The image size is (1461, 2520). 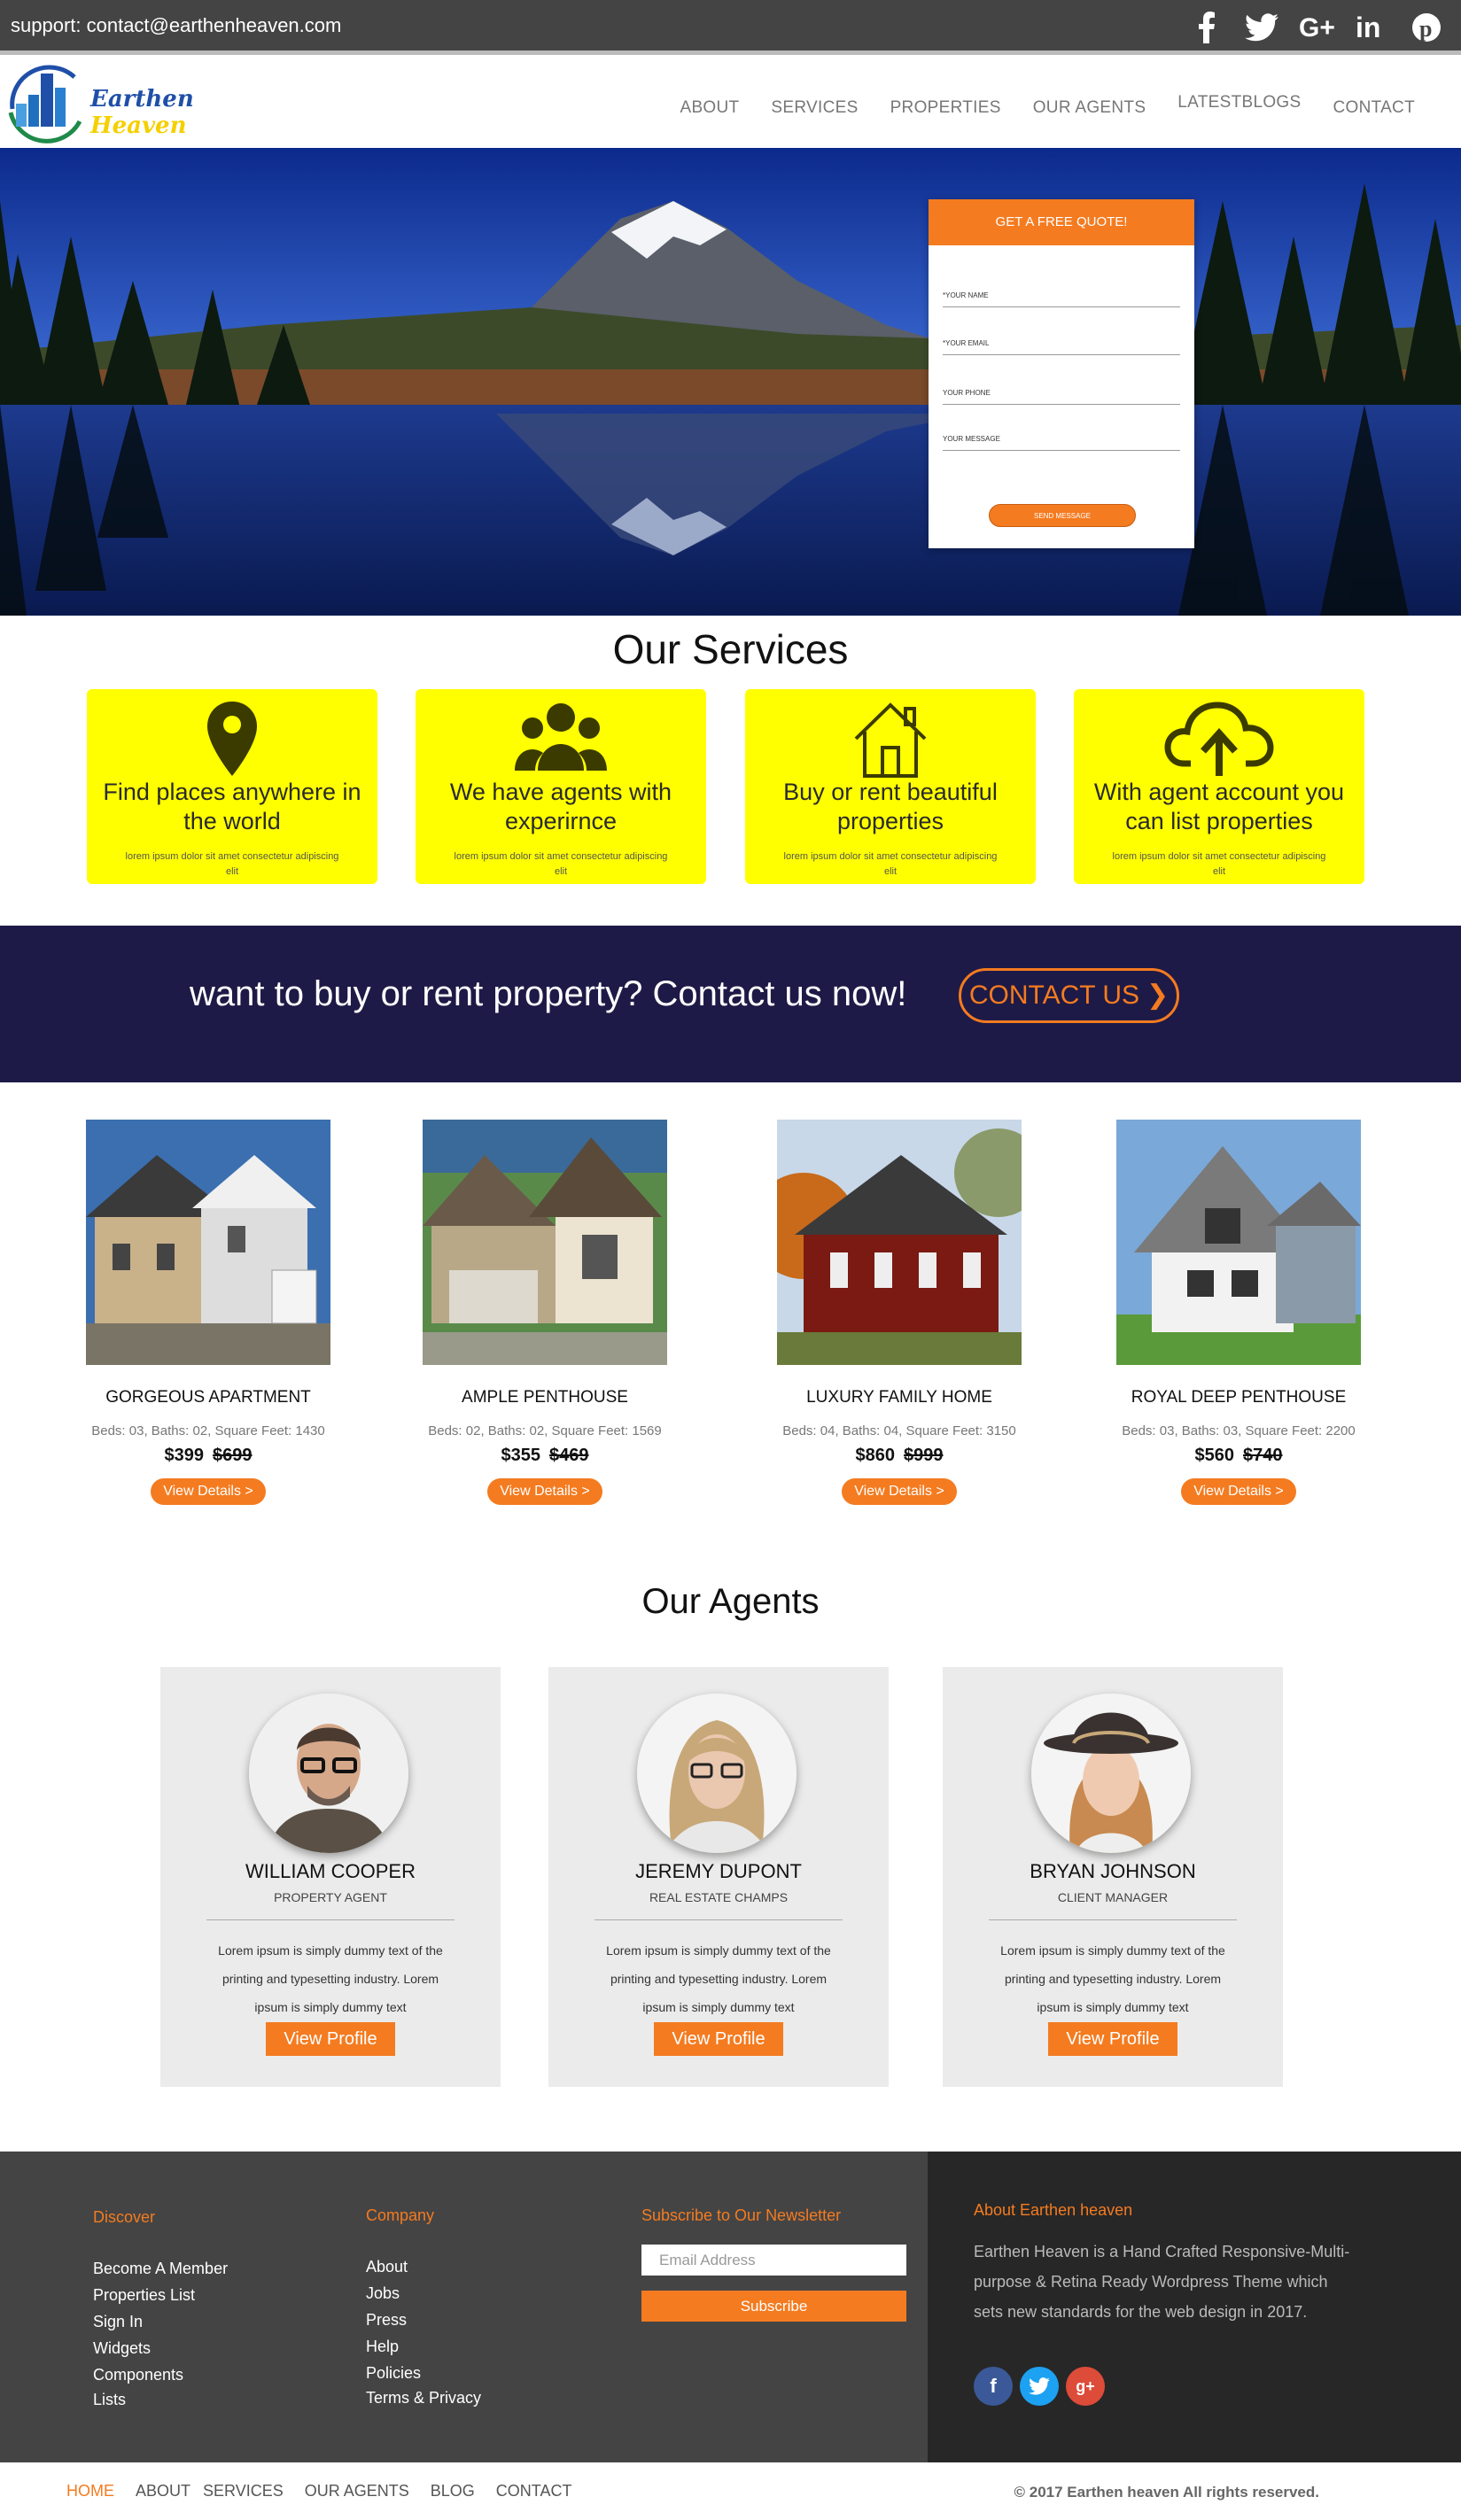 What do you see at coordinates (423, 2398) in the screenshot?
I see `footer-link: Terms & Privacy` at bounding box center [423, 2398].